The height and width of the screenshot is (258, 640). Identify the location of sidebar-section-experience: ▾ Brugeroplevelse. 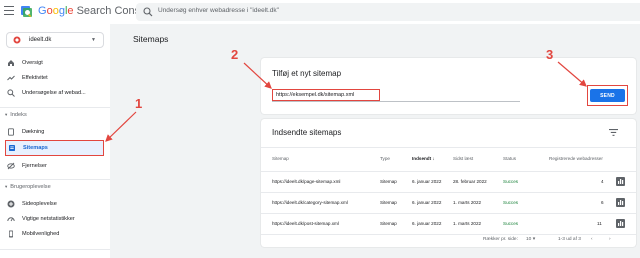
(28, 187).